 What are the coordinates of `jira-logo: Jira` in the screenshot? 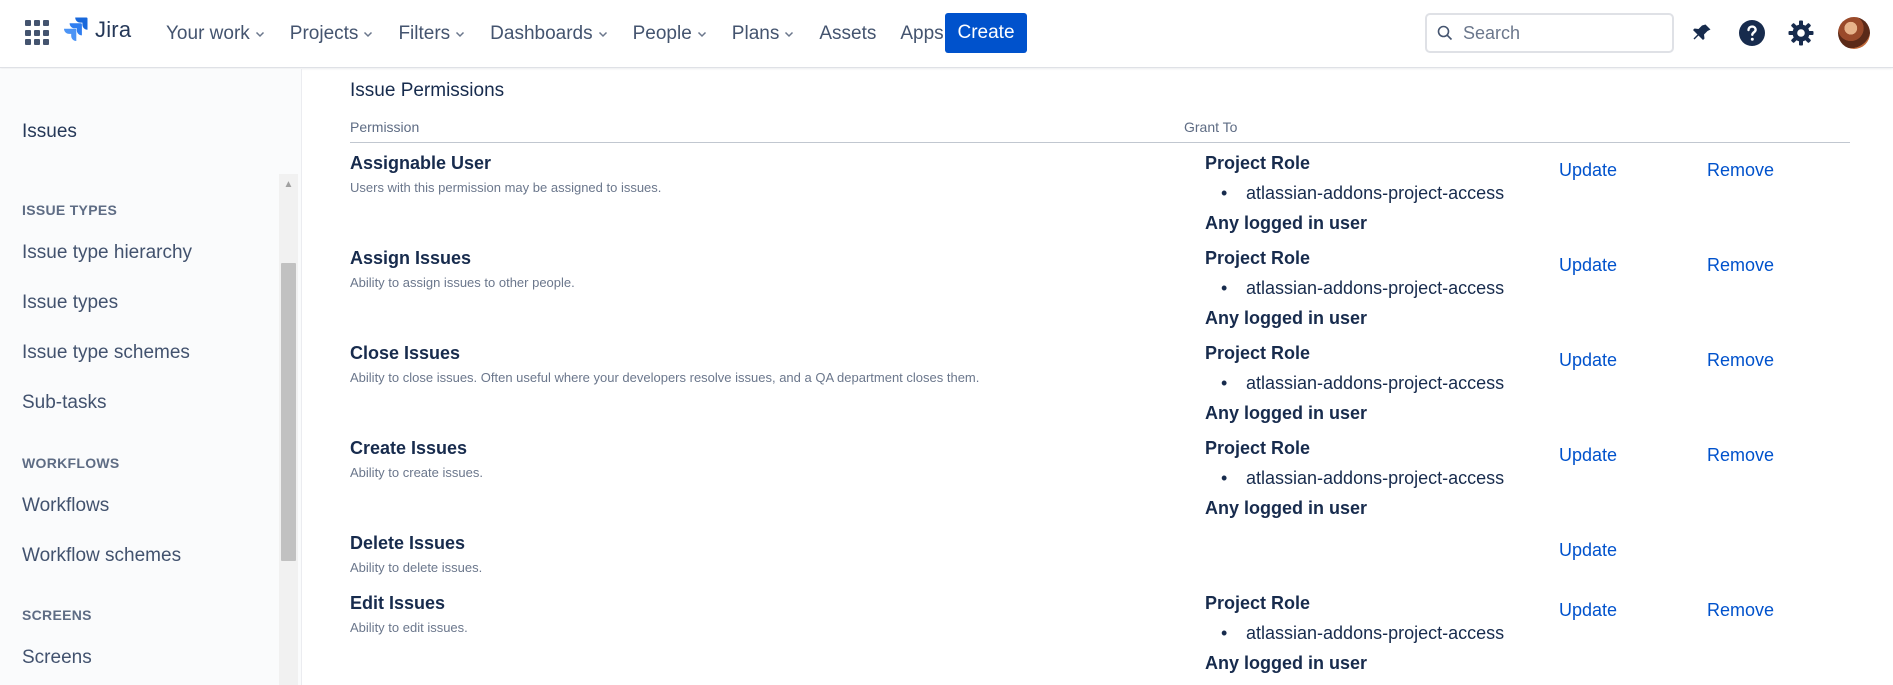 It's located at (97, 30).